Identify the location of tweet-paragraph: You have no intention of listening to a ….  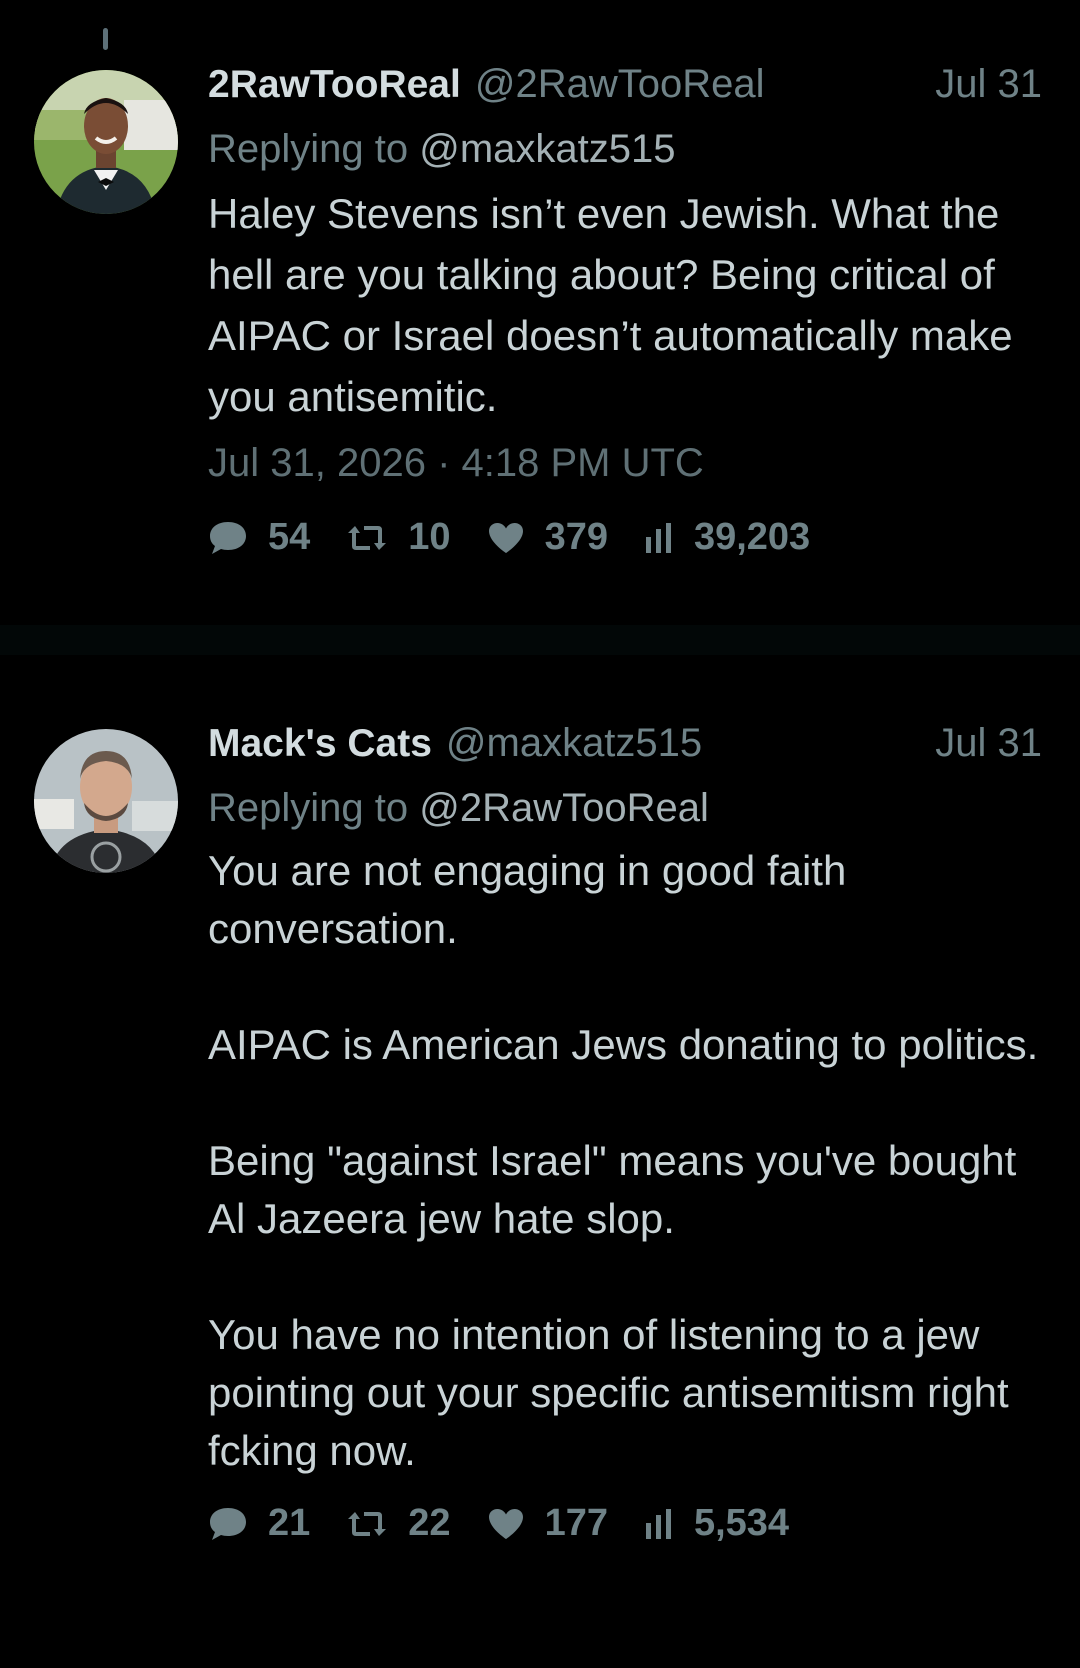
(608, 1392).